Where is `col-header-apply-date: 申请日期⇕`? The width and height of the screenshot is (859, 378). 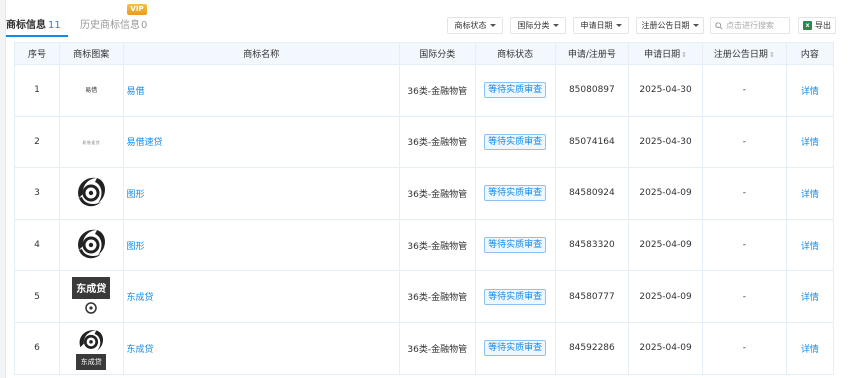
col-header-apply-date: 申请日期⇕ is located at coordinates (665, 53).